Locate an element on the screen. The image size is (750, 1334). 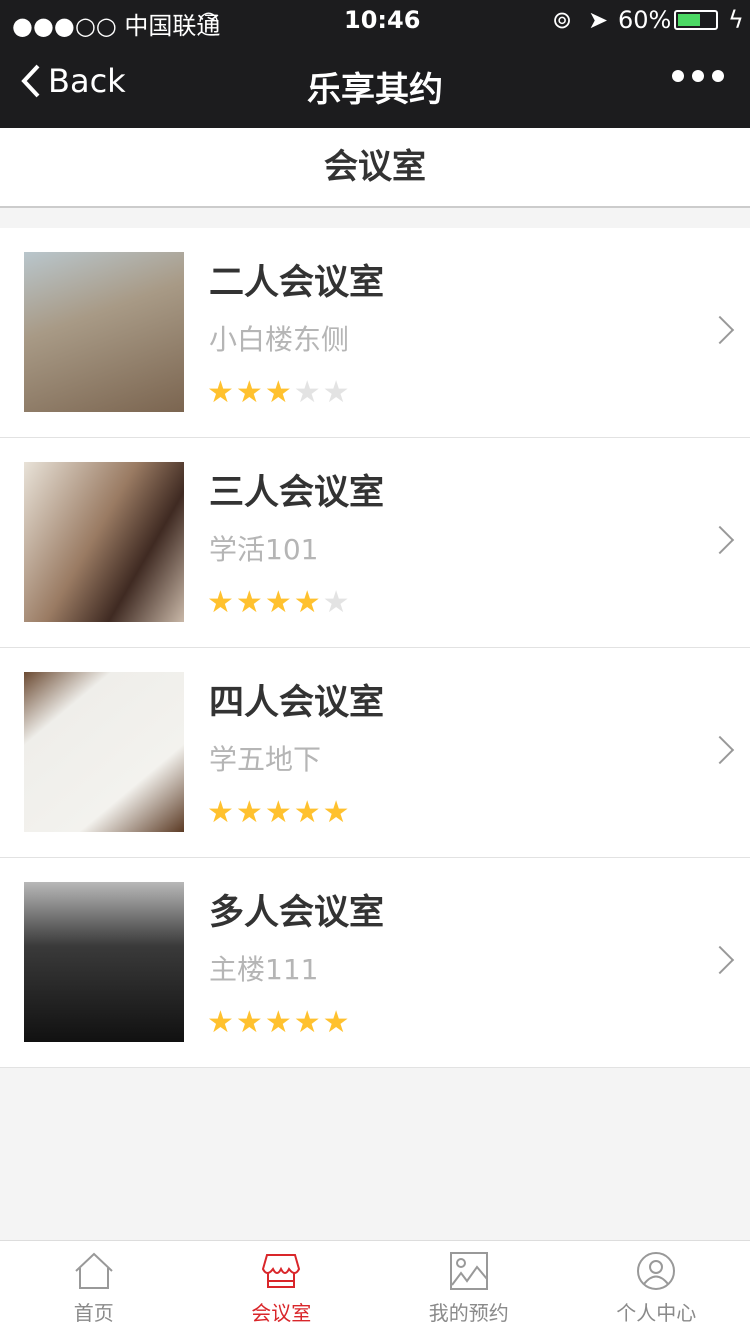
wifi-icon: ◠ is located at coordinates (208, 20).